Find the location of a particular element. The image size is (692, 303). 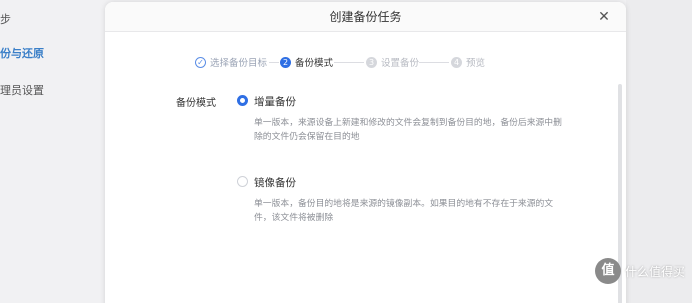

dialog-header: 创建备份任务 ✕ is located at coordinates (365, 17).